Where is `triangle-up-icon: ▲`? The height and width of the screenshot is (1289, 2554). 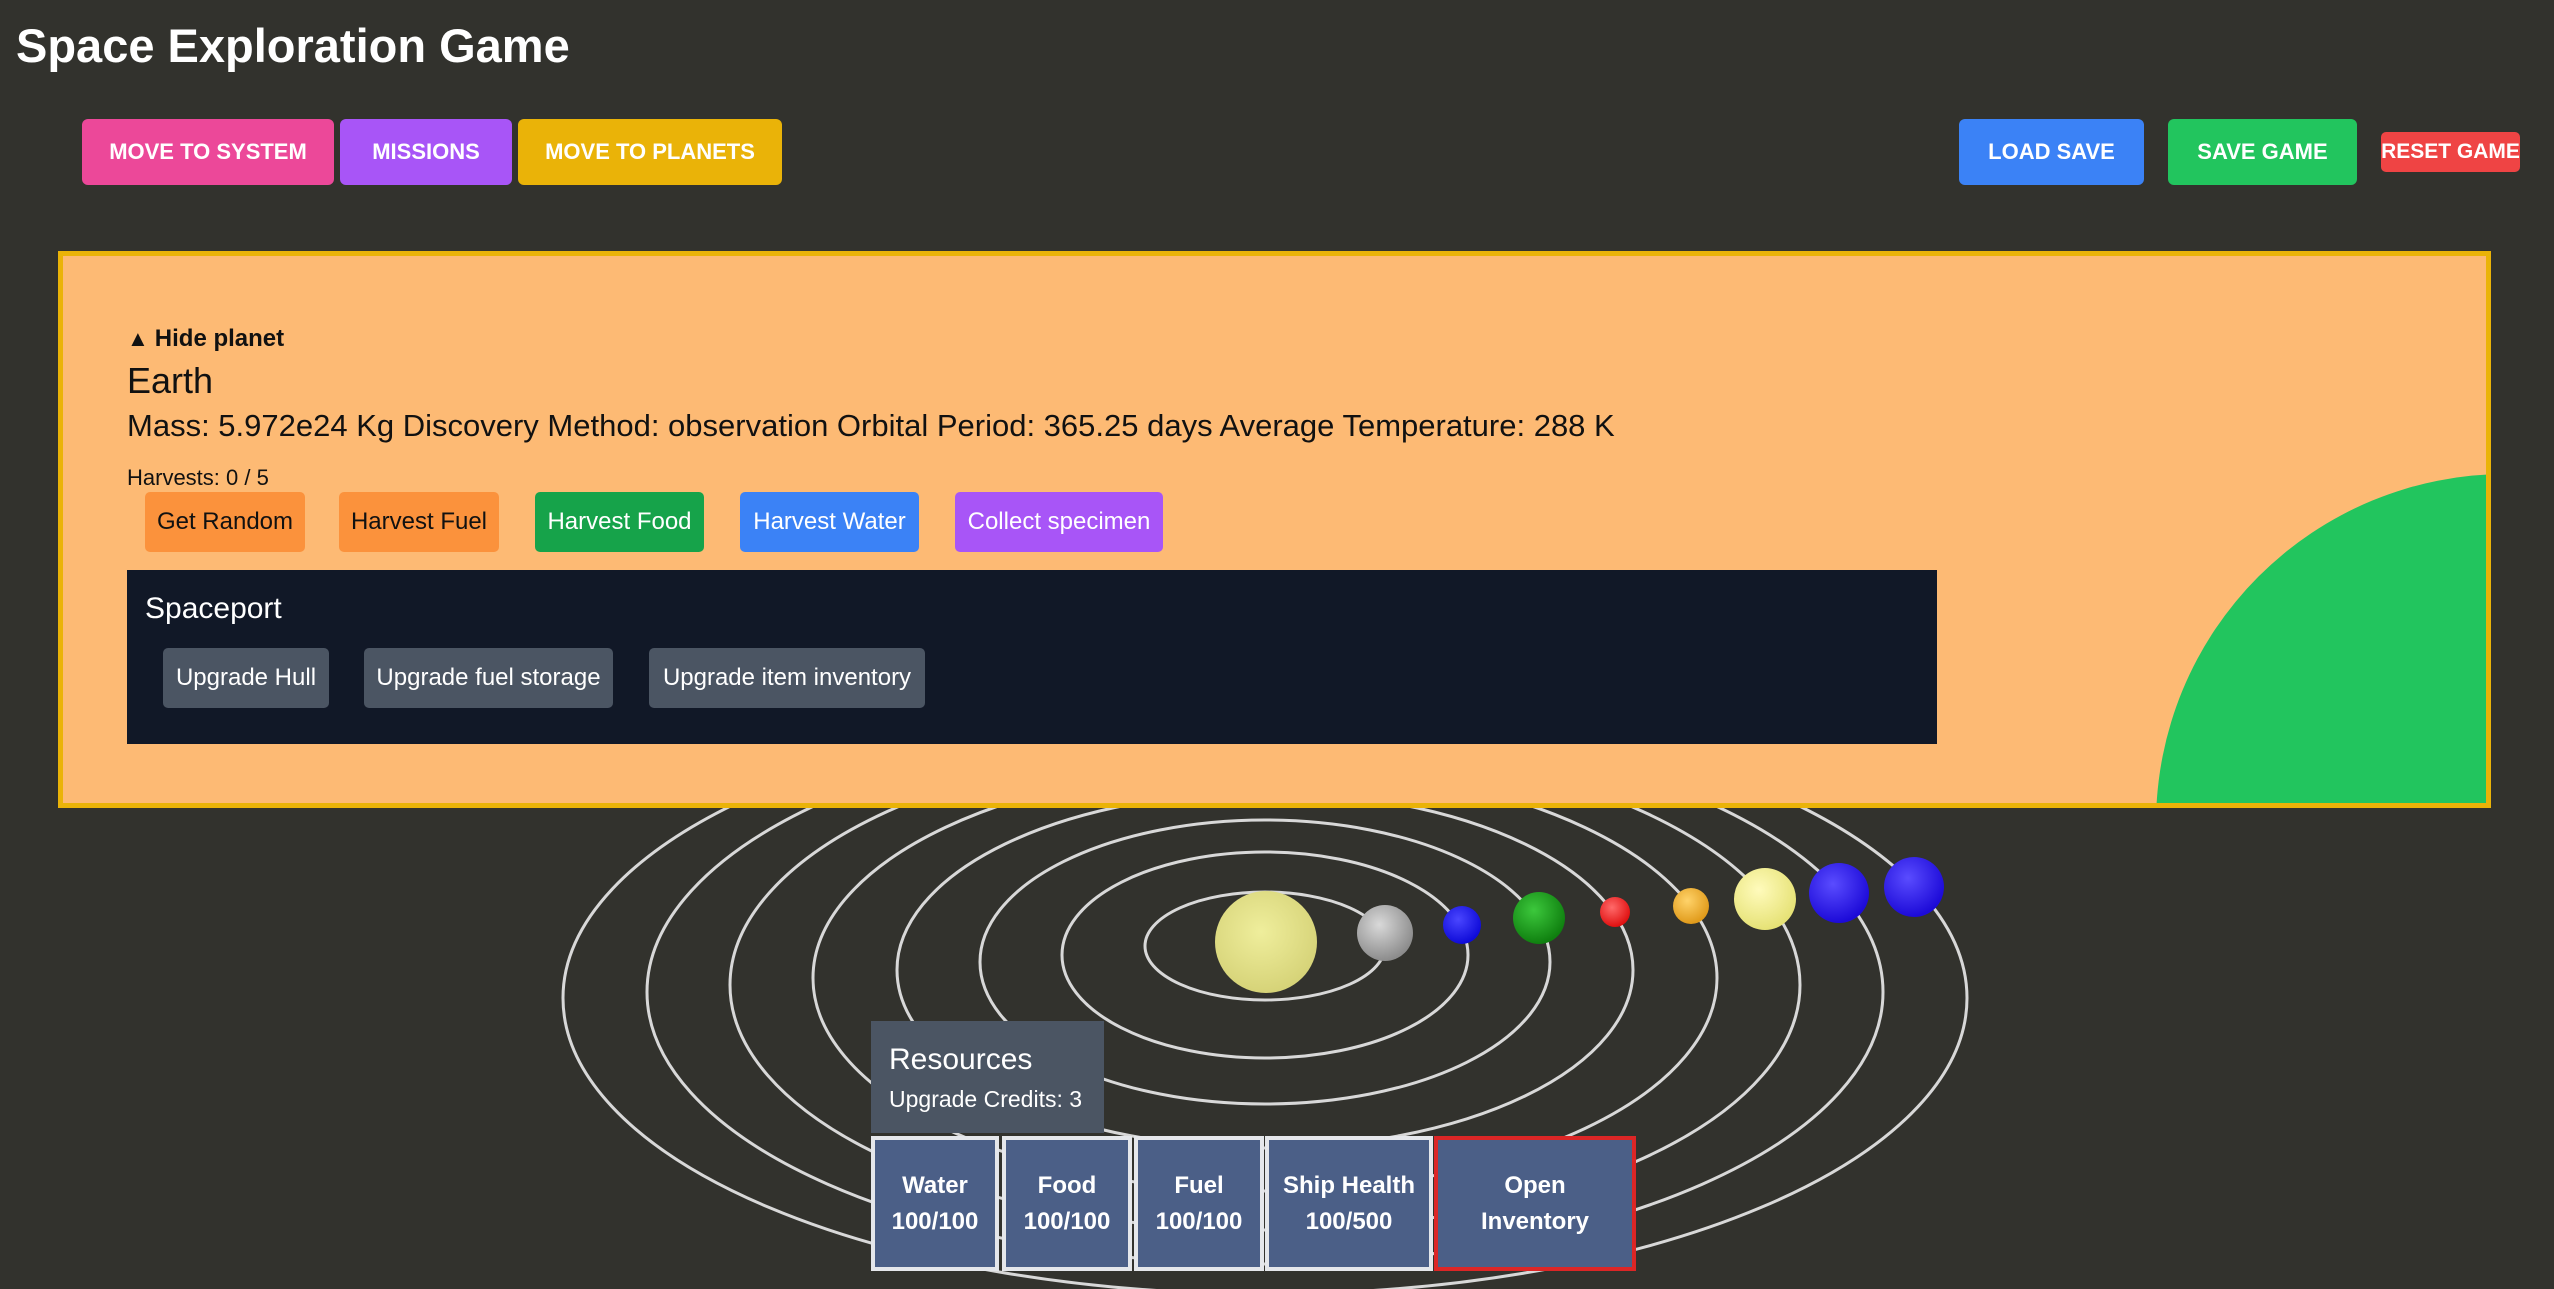
triangle-up-icon: ▲ is located at coordinates (138, 338).